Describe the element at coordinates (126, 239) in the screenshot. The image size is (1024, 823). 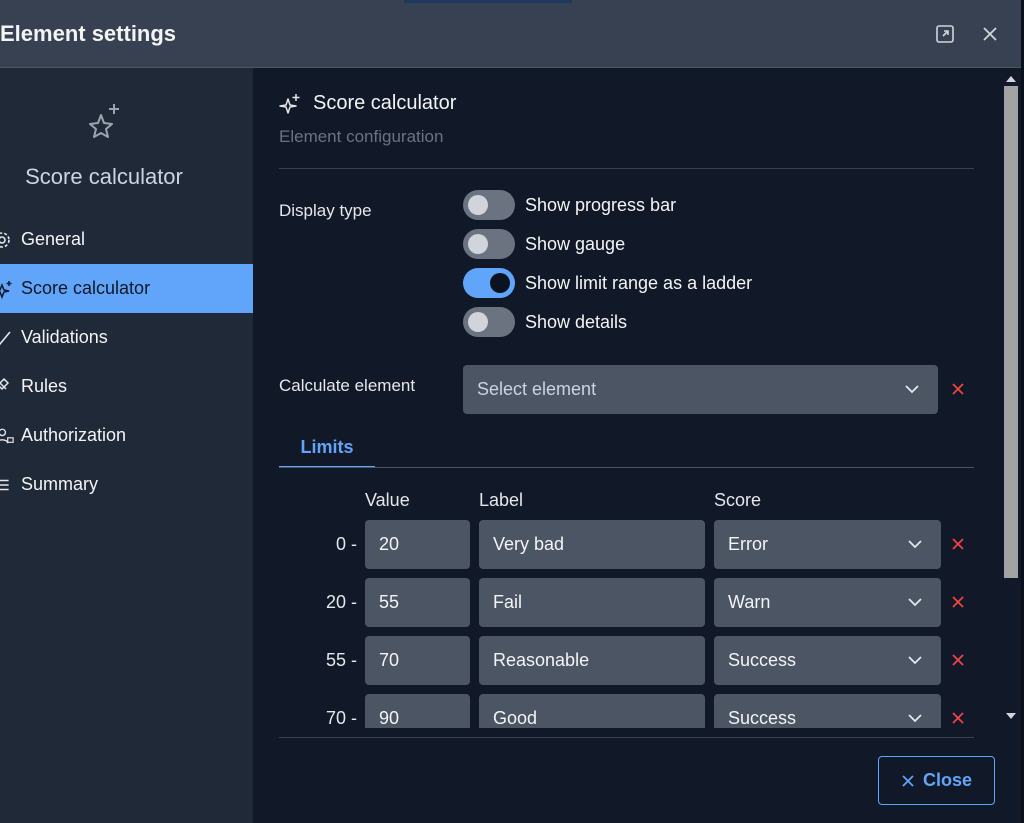
I see `sidebar-item-general: General` at that location.